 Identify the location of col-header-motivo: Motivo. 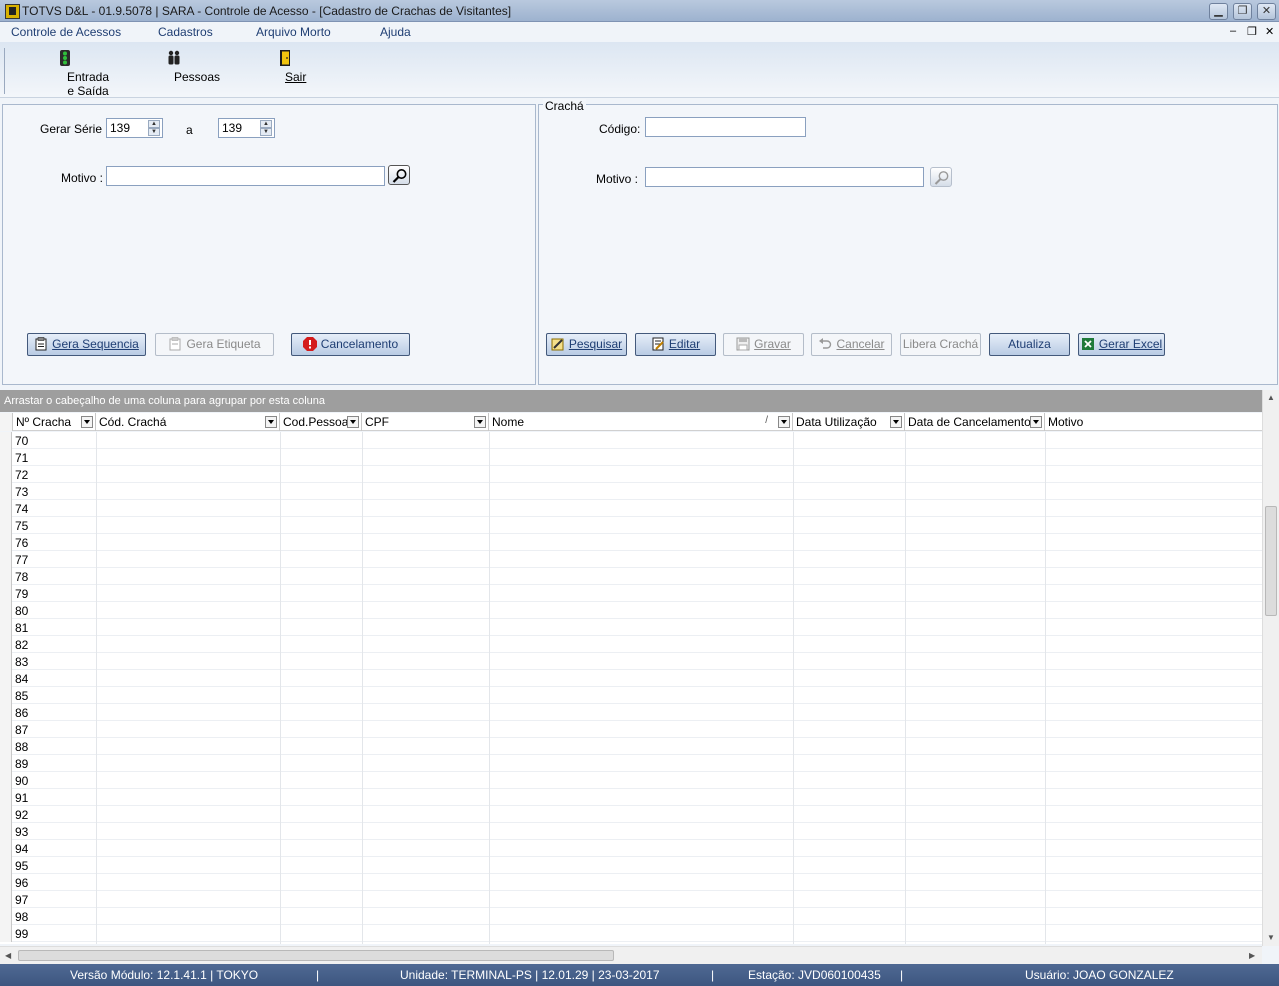
(1153, 422).